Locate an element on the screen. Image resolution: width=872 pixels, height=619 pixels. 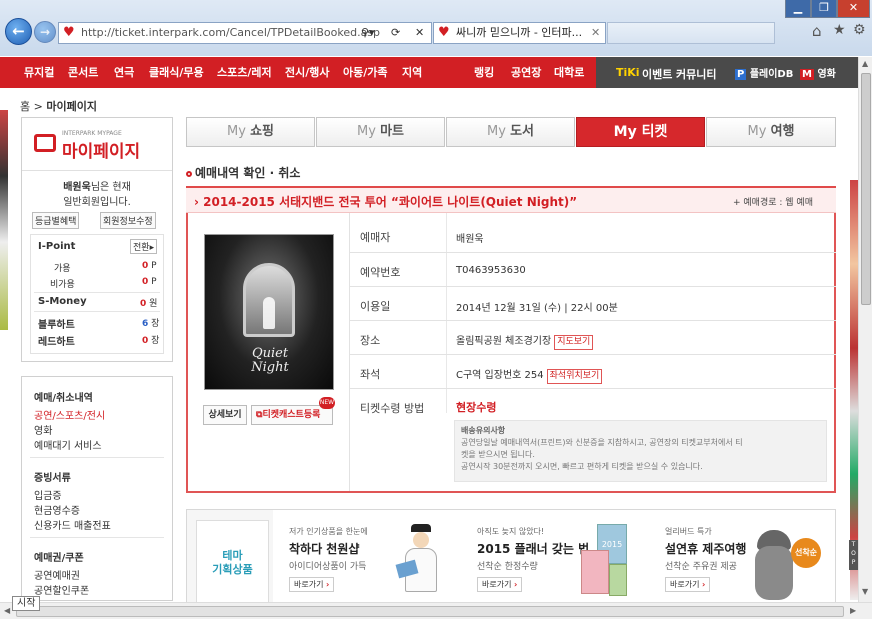
movie-link: M 영화 is located at coordinates (818, 72).